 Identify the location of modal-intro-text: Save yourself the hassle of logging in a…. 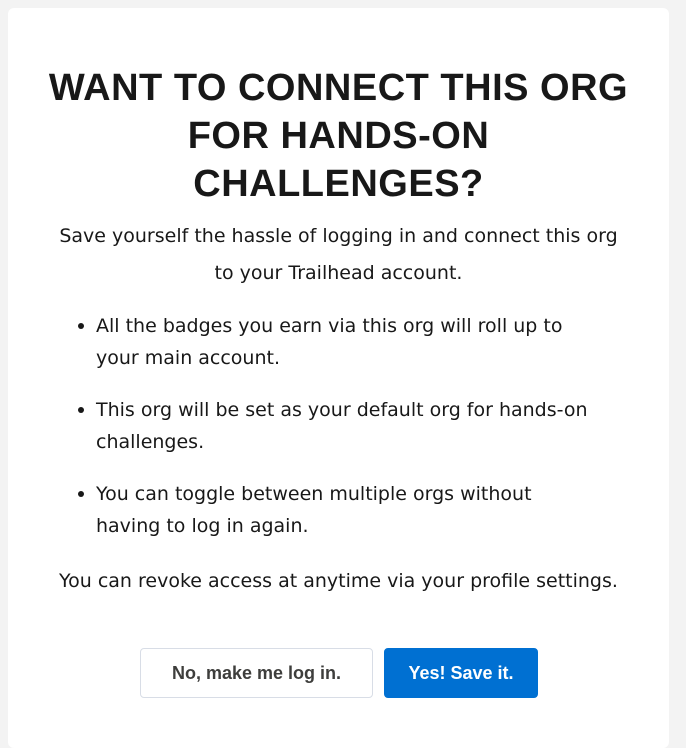
(338, 254).